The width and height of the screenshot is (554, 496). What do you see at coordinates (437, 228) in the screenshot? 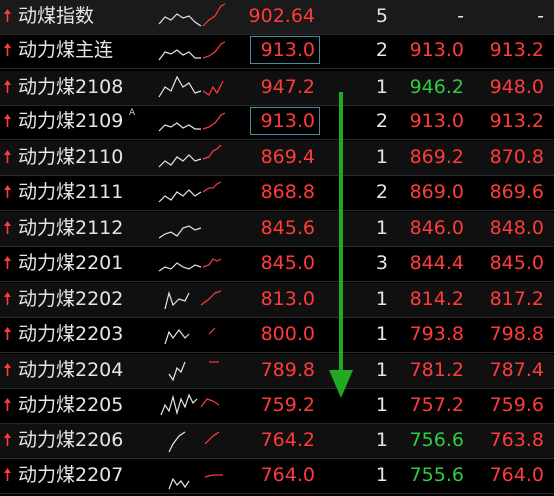
I see `bid-price: 846.0` at bounding box center [437, 228].